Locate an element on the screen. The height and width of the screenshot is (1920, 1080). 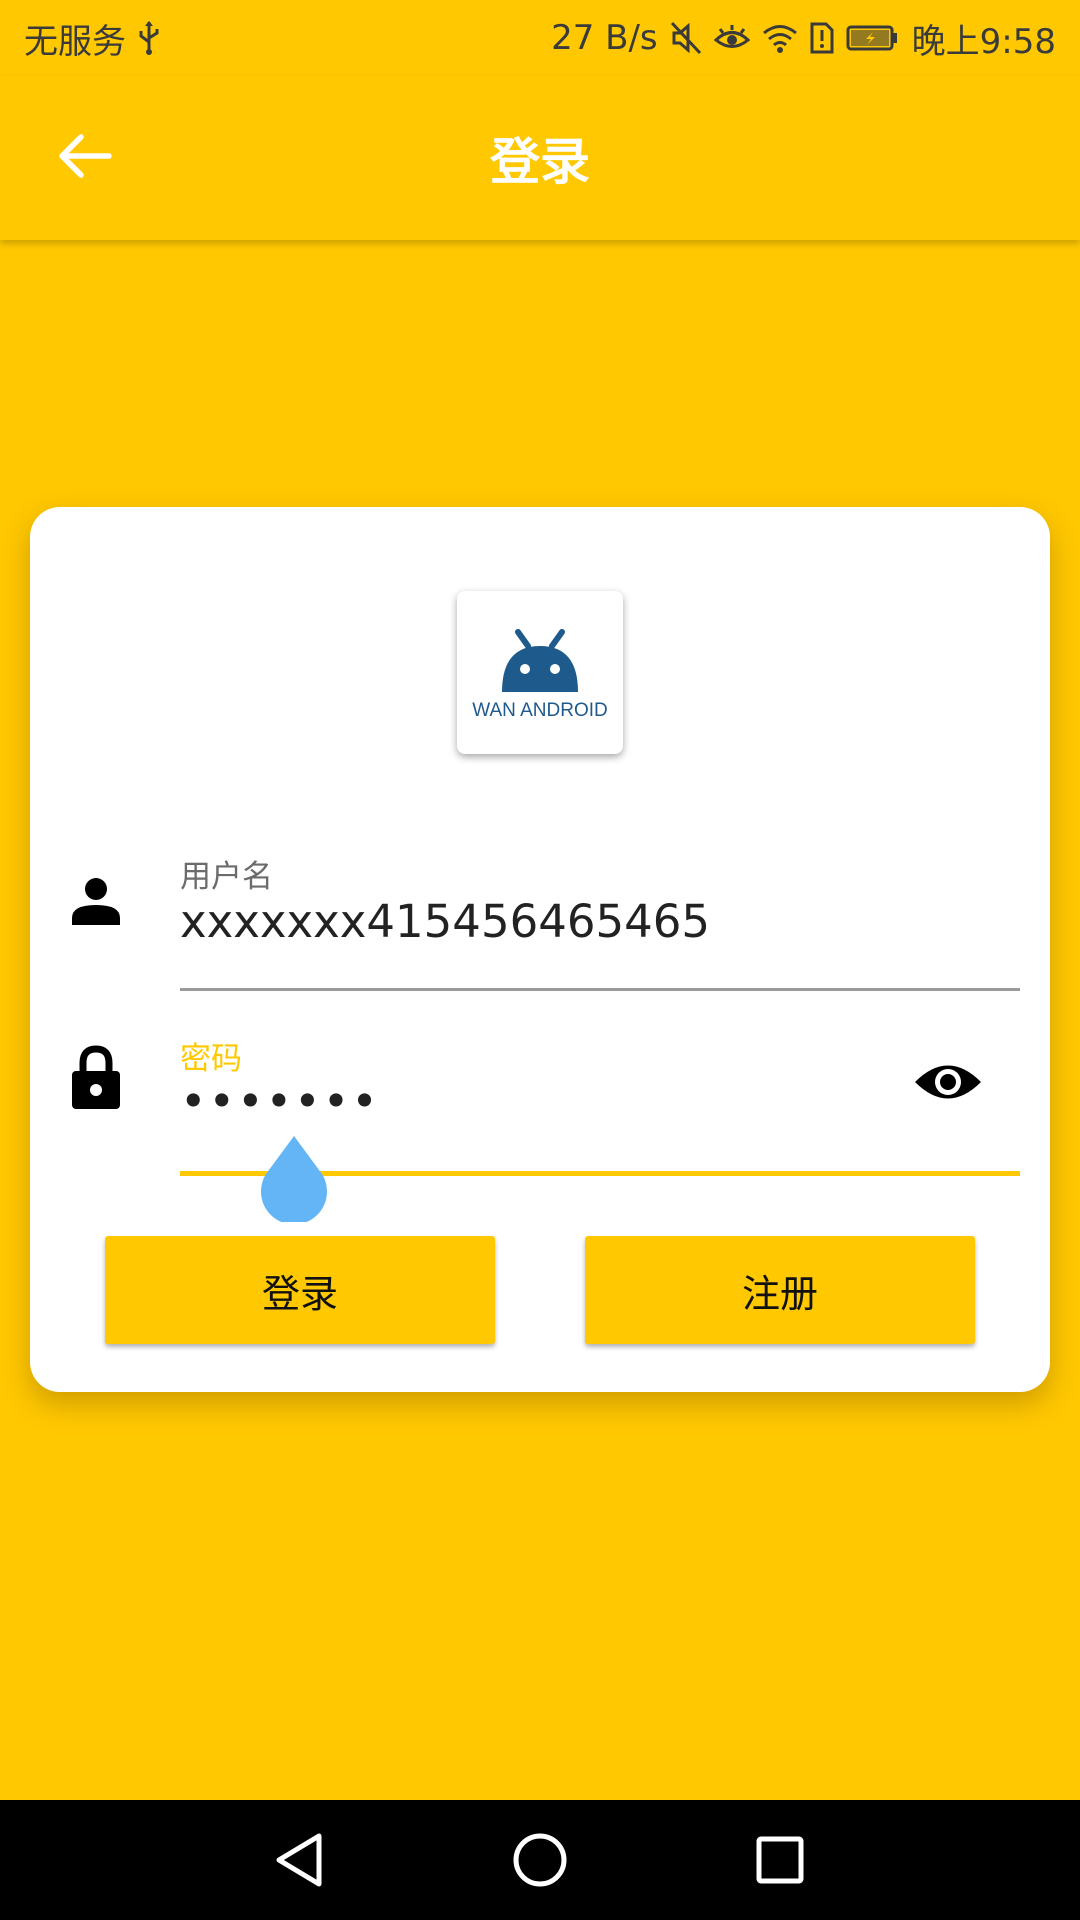
back-triangle-icon is located at coordinates (299, 1860).